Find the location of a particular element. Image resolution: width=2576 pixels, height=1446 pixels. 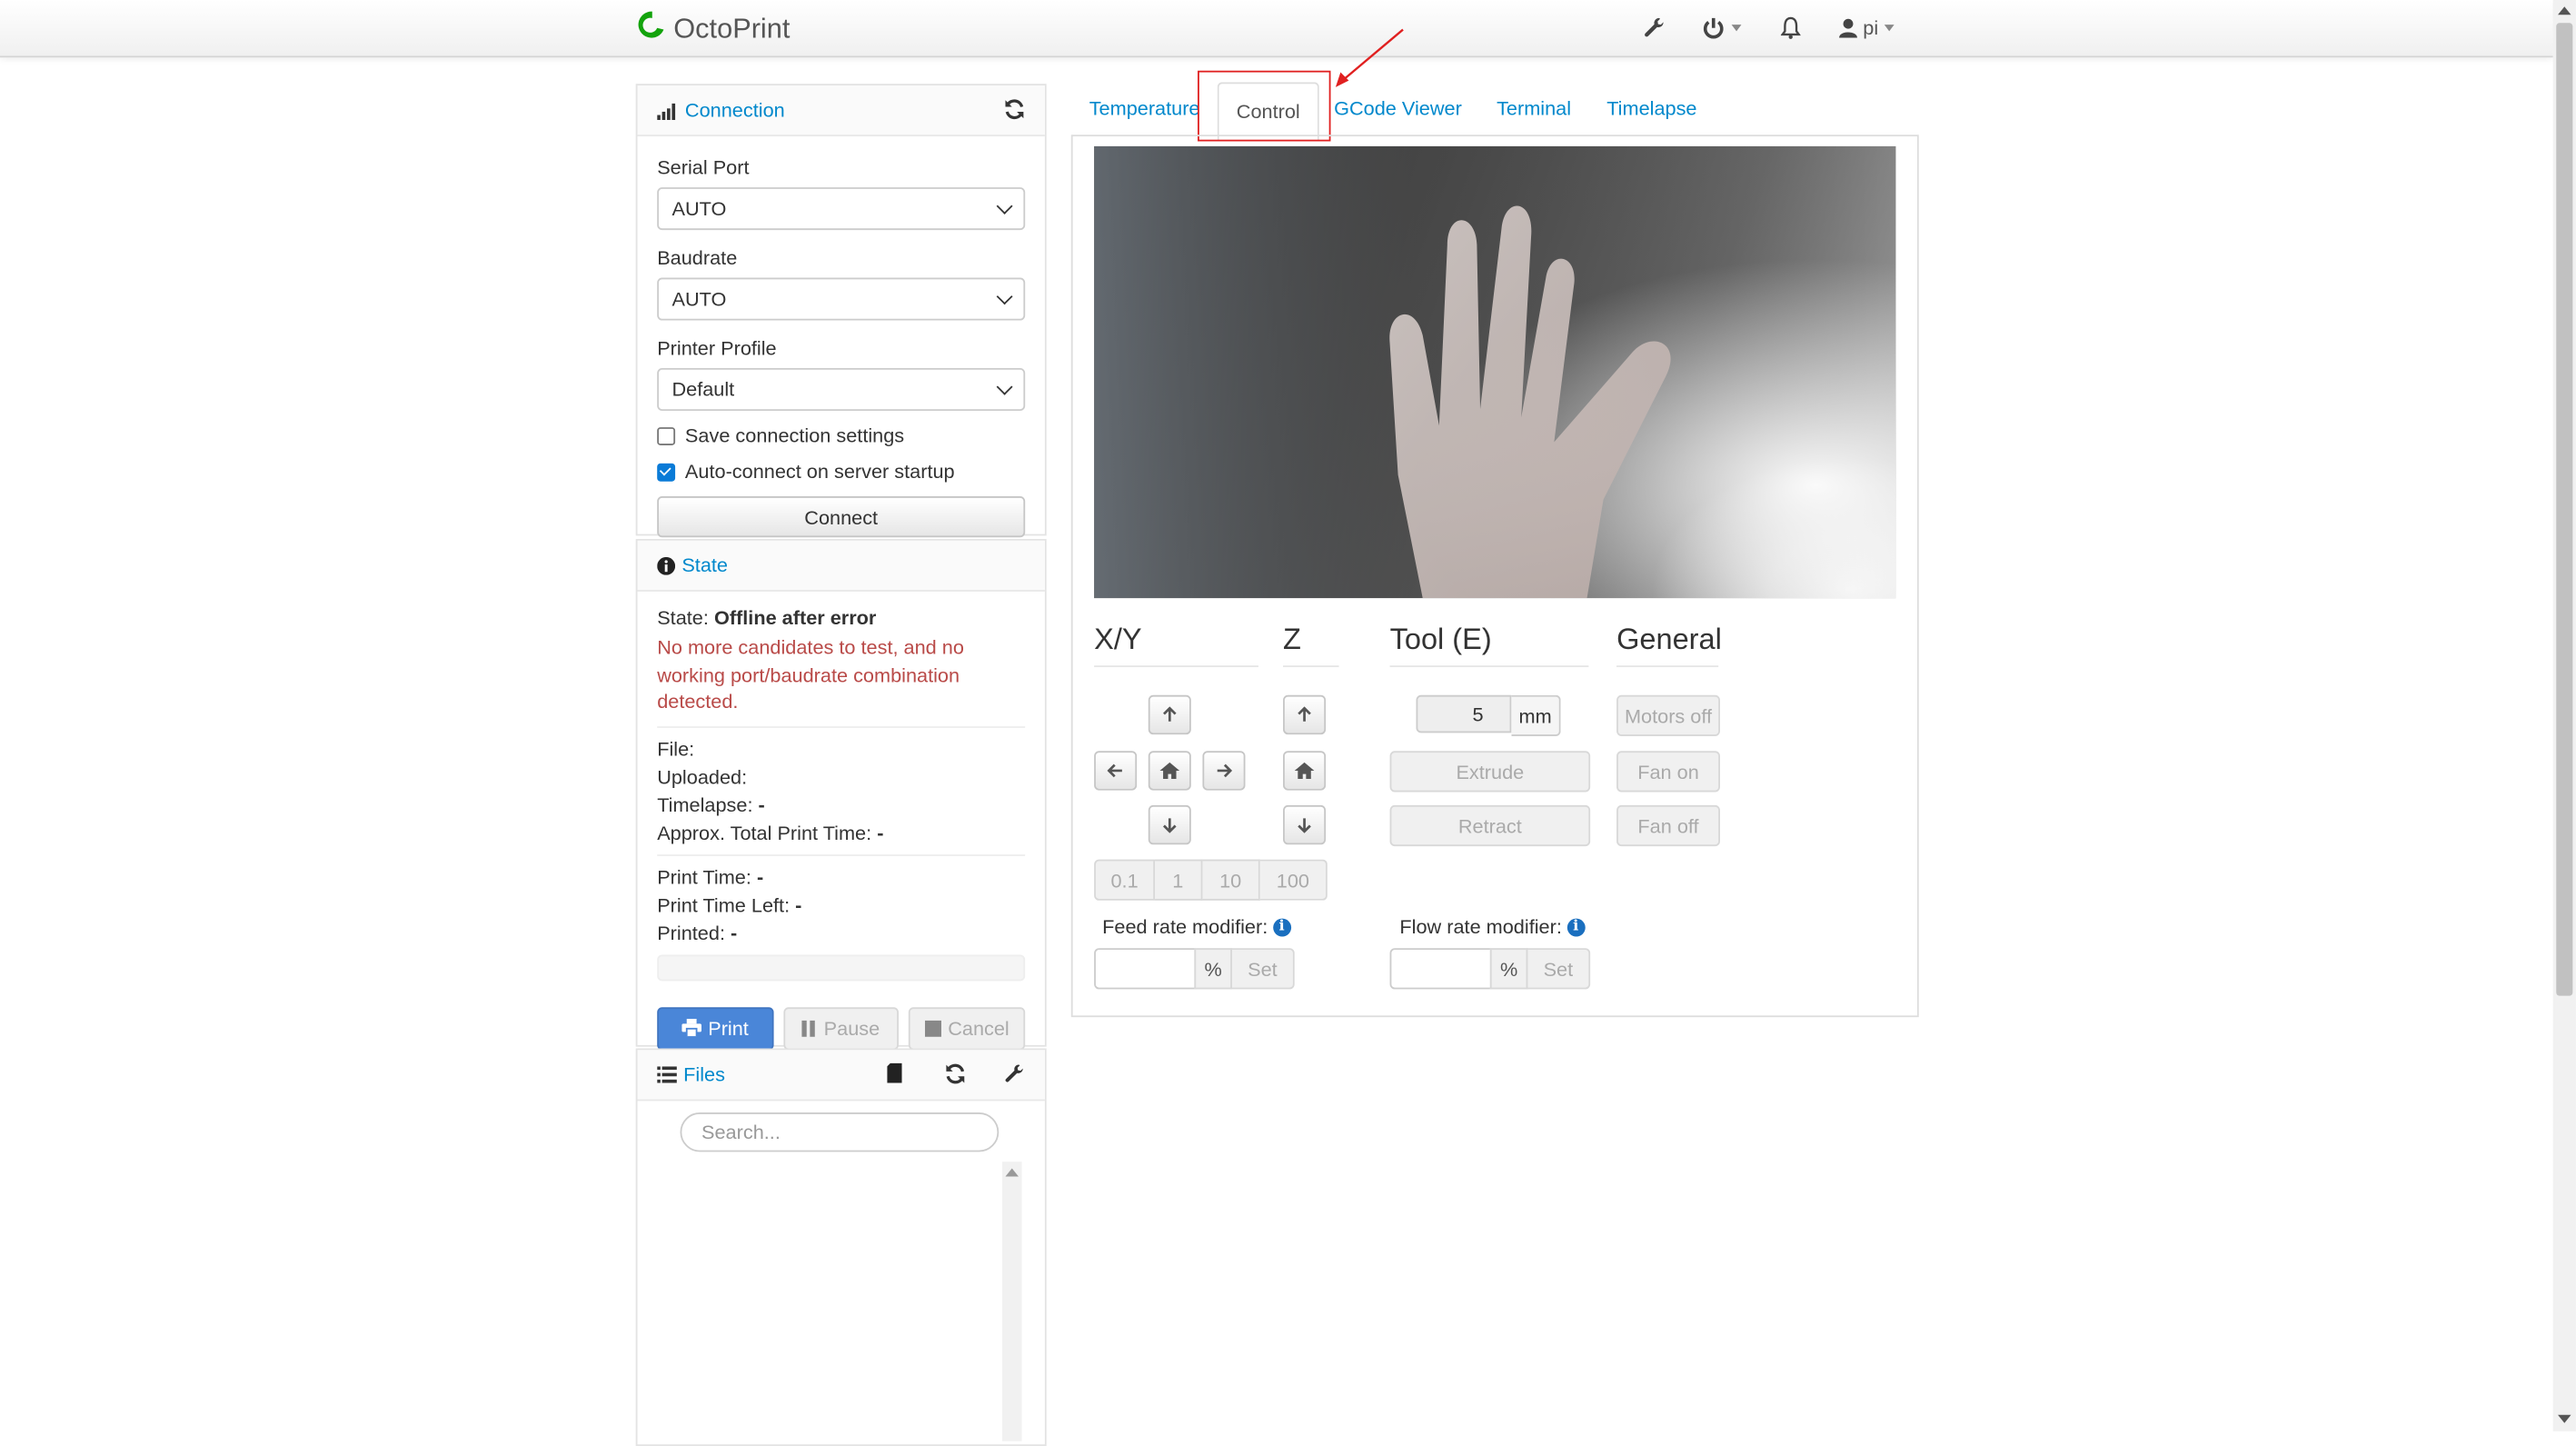

user-icon is located at coordinates (1848, 28).